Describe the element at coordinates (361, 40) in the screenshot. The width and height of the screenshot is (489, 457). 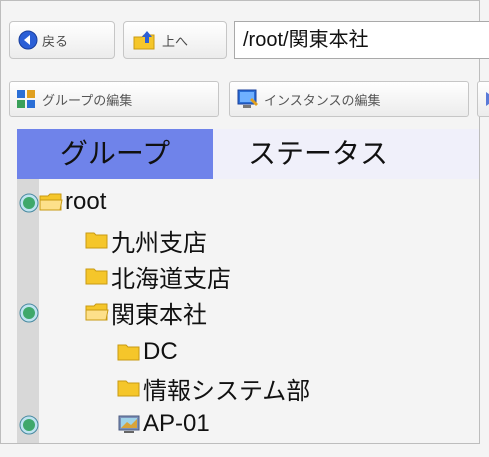
I see `path-input: /root/関東本社` at that location.